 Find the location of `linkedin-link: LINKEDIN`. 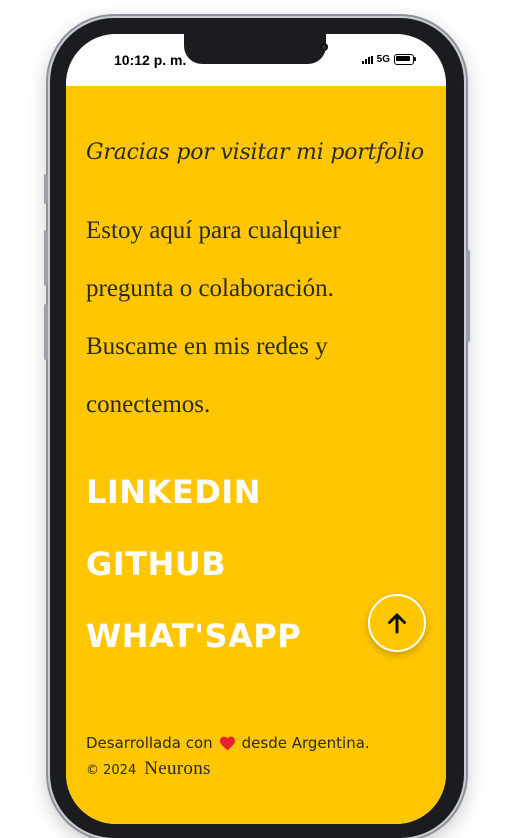

linkedin-link: LINKEDIN is located at coordinates (193, 492).